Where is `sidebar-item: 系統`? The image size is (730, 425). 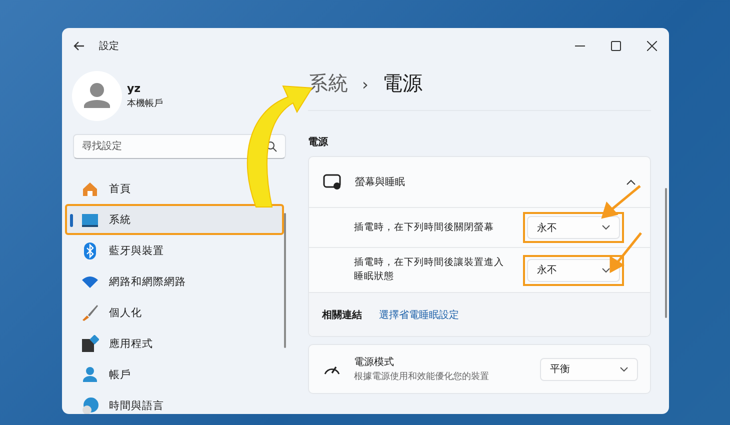 sidebar-item: 系統 is located at coordinates (174, 219).